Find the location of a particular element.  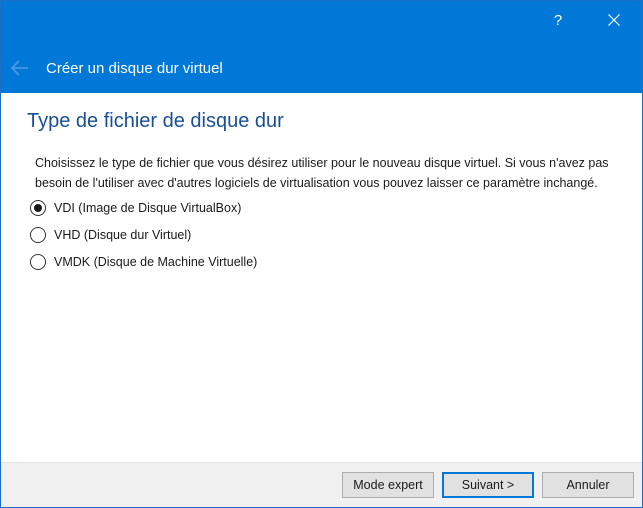

expert-mode-button: Mode expert is located at coordinates (388, 485).